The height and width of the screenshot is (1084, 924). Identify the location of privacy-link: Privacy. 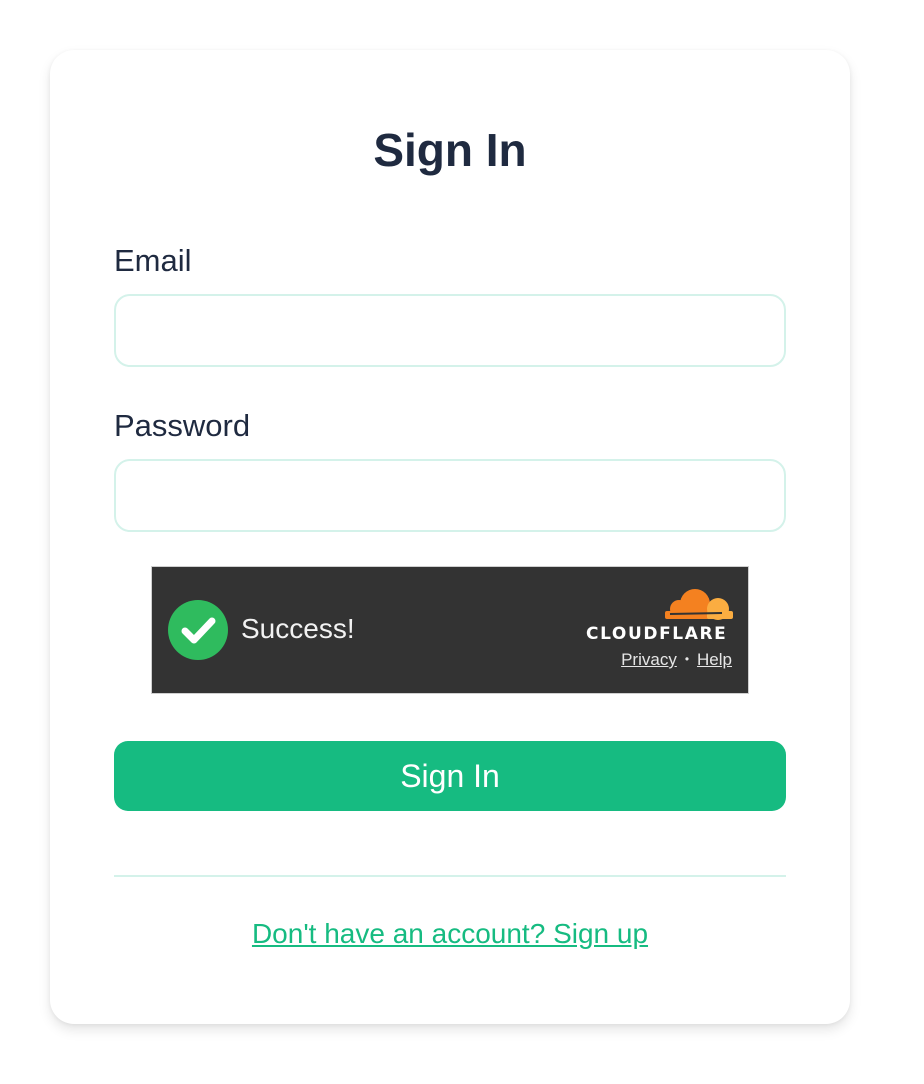
(649, 659).